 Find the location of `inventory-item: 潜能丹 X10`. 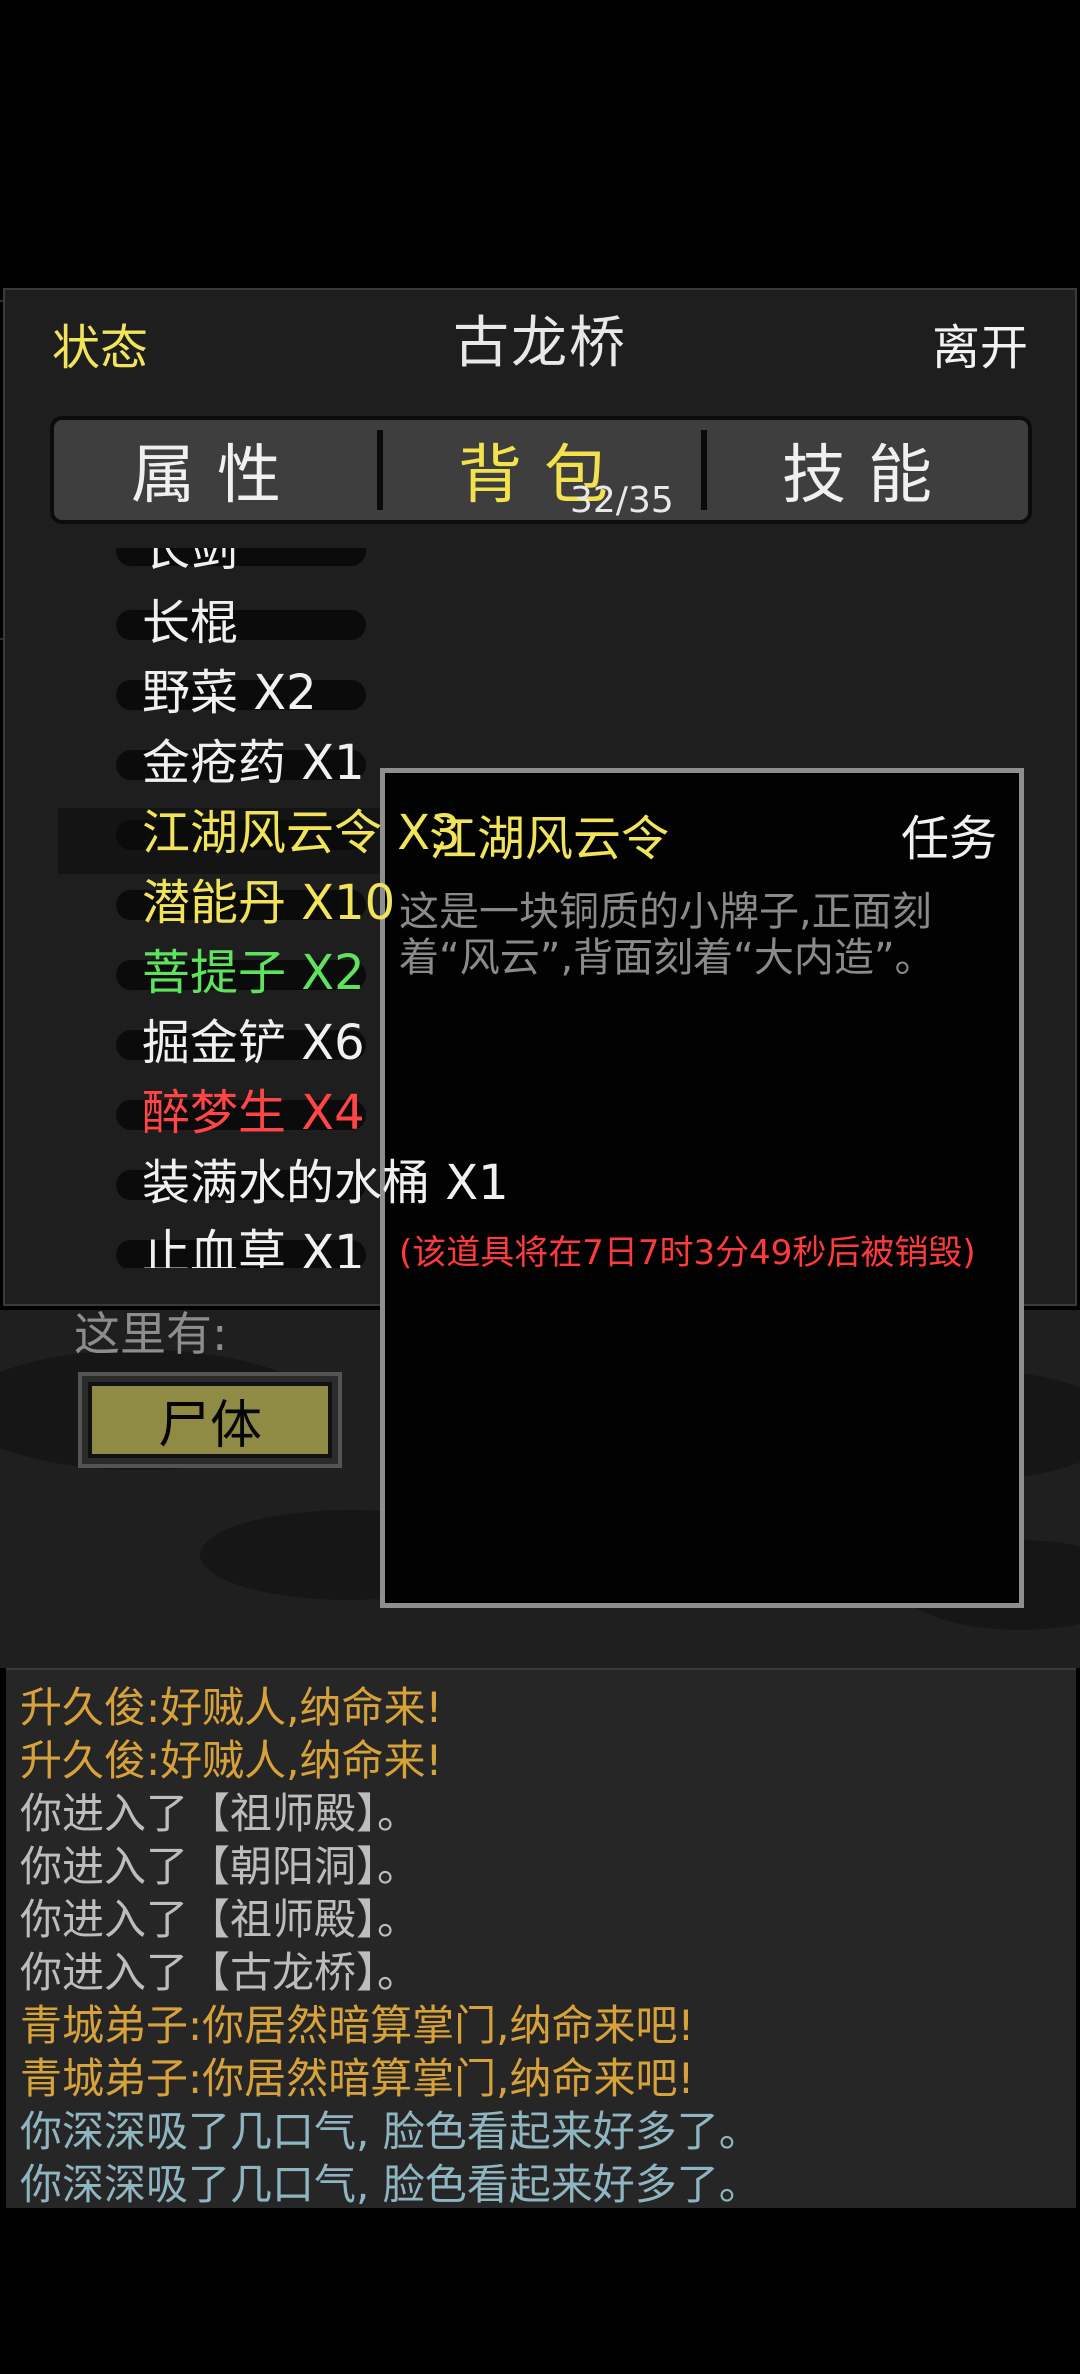

inventory-item: 潜能丹 X10 is located at coordinates (256, 903).